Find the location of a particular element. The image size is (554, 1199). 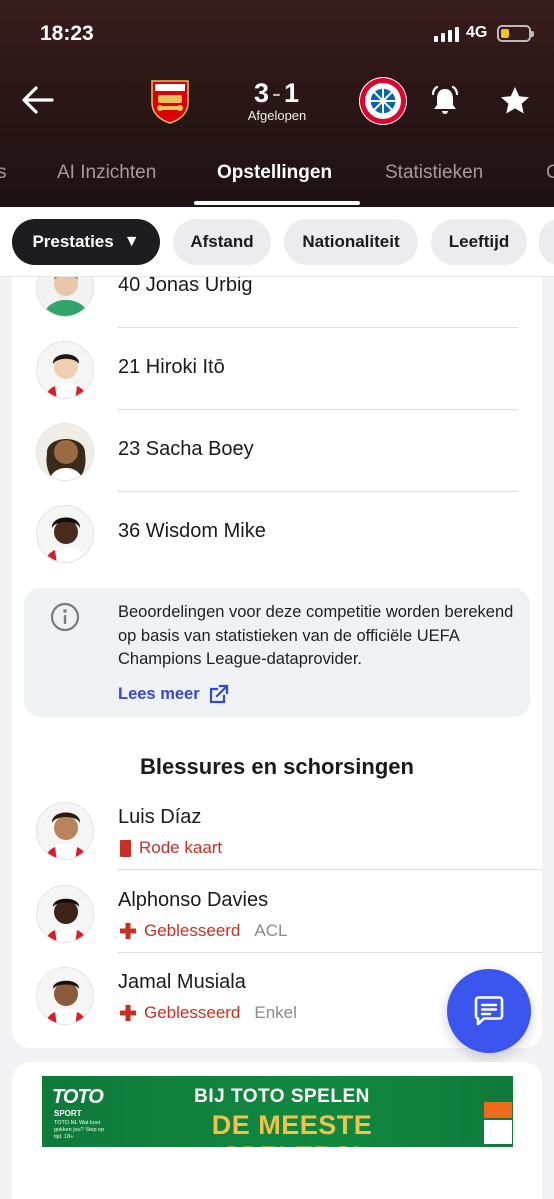

ad-brand: TOTO is located at coordinates (78, 1097).